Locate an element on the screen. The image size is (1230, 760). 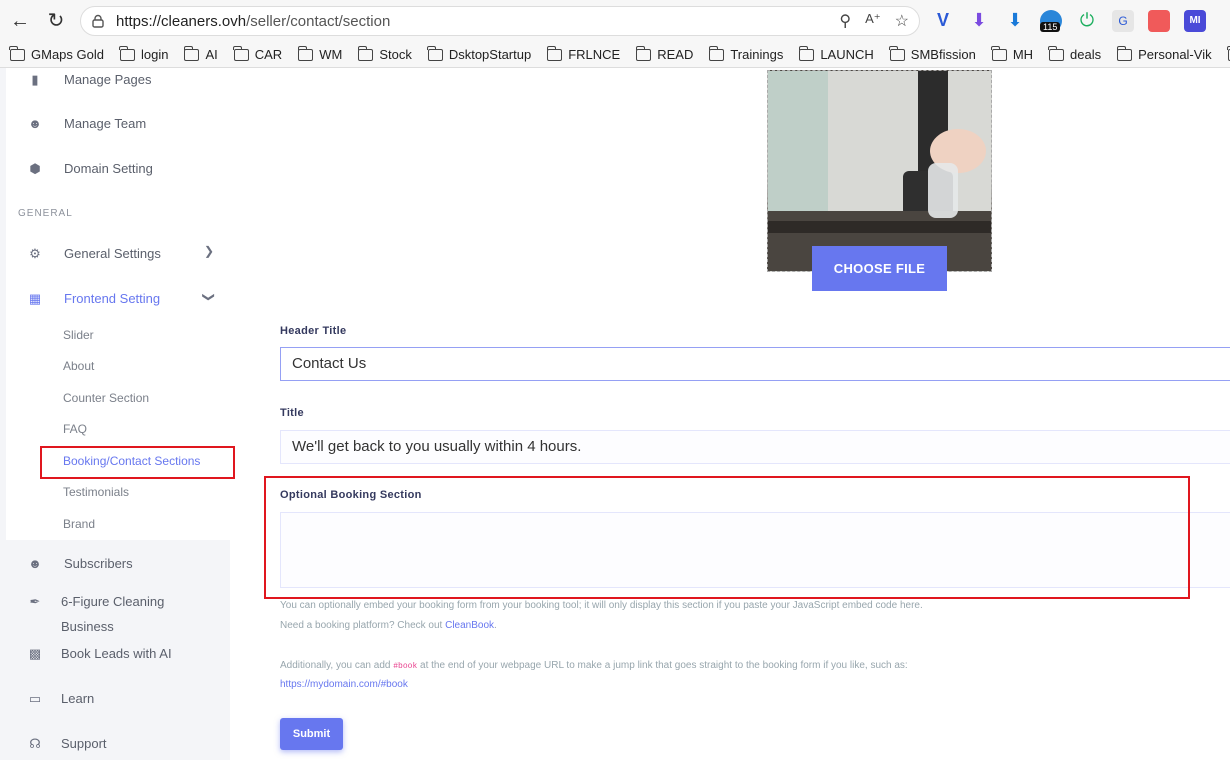
sidebar-item-domain-setting: ⬢ Domain Setting is located at coordinates (90, 168).